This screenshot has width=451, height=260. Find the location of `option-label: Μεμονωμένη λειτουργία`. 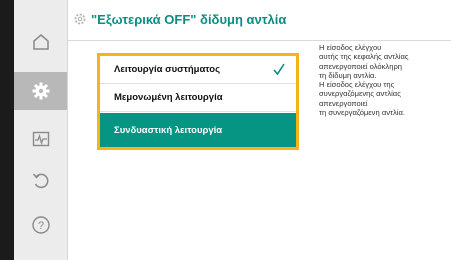

option-label: Μεμονωμένη λειτουργία is located at coordinates (168, 97).